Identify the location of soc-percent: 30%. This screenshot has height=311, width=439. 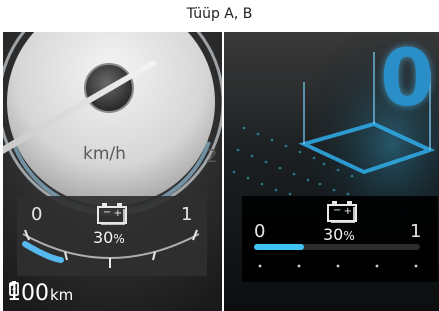
(109, 237).